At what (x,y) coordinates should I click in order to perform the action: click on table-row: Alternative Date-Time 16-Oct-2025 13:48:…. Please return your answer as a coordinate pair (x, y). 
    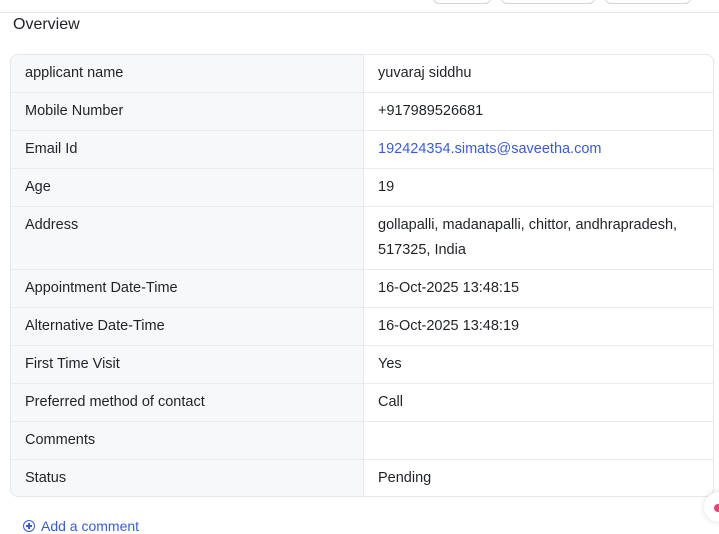
    Looking at the image, I should click on (362, 327).